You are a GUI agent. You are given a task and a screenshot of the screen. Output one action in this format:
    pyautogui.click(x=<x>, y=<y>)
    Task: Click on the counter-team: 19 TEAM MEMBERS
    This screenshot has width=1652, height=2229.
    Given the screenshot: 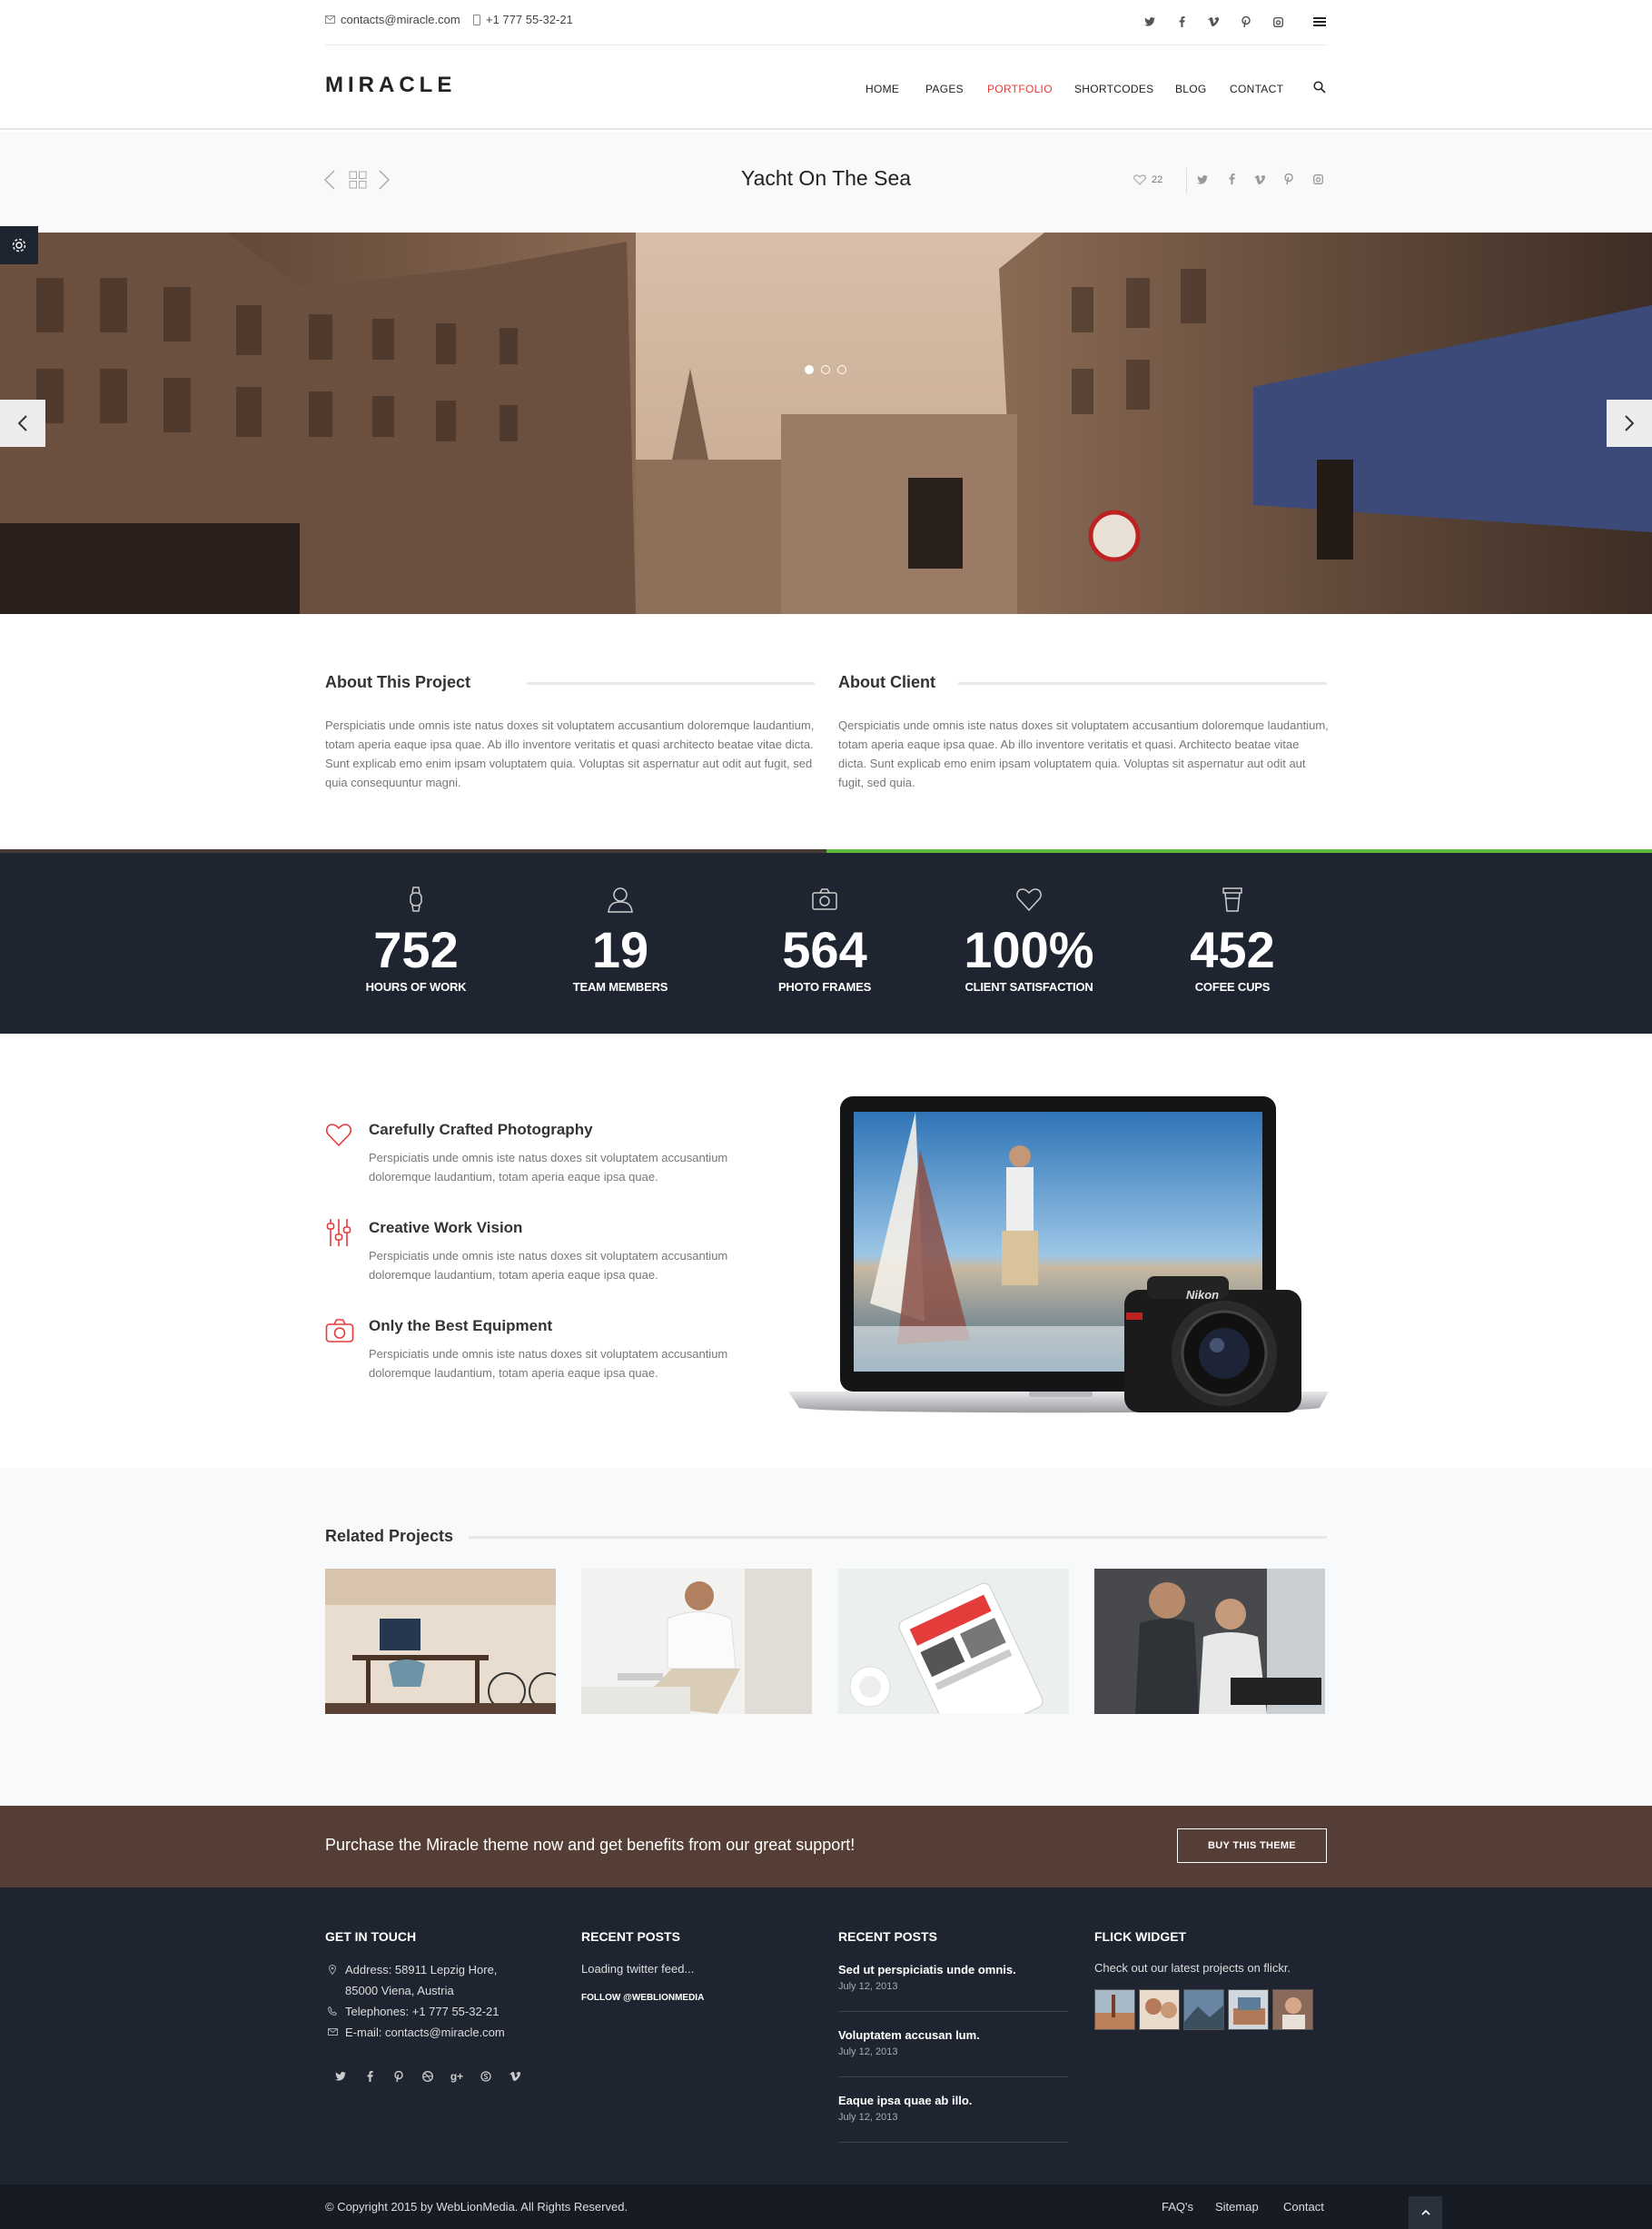 What is the action you would take?
    pyautogui.click(x=620, y=940)
    